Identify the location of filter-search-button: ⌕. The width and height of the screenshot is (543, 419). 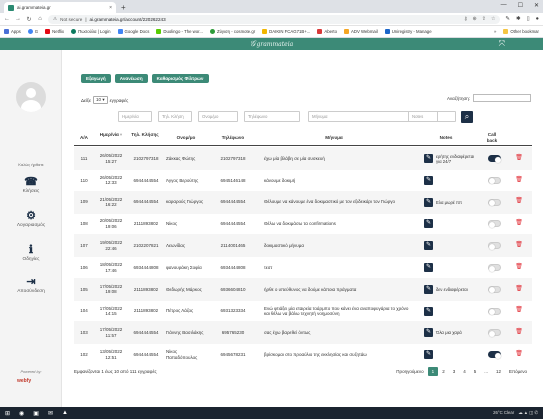
(467, 117).